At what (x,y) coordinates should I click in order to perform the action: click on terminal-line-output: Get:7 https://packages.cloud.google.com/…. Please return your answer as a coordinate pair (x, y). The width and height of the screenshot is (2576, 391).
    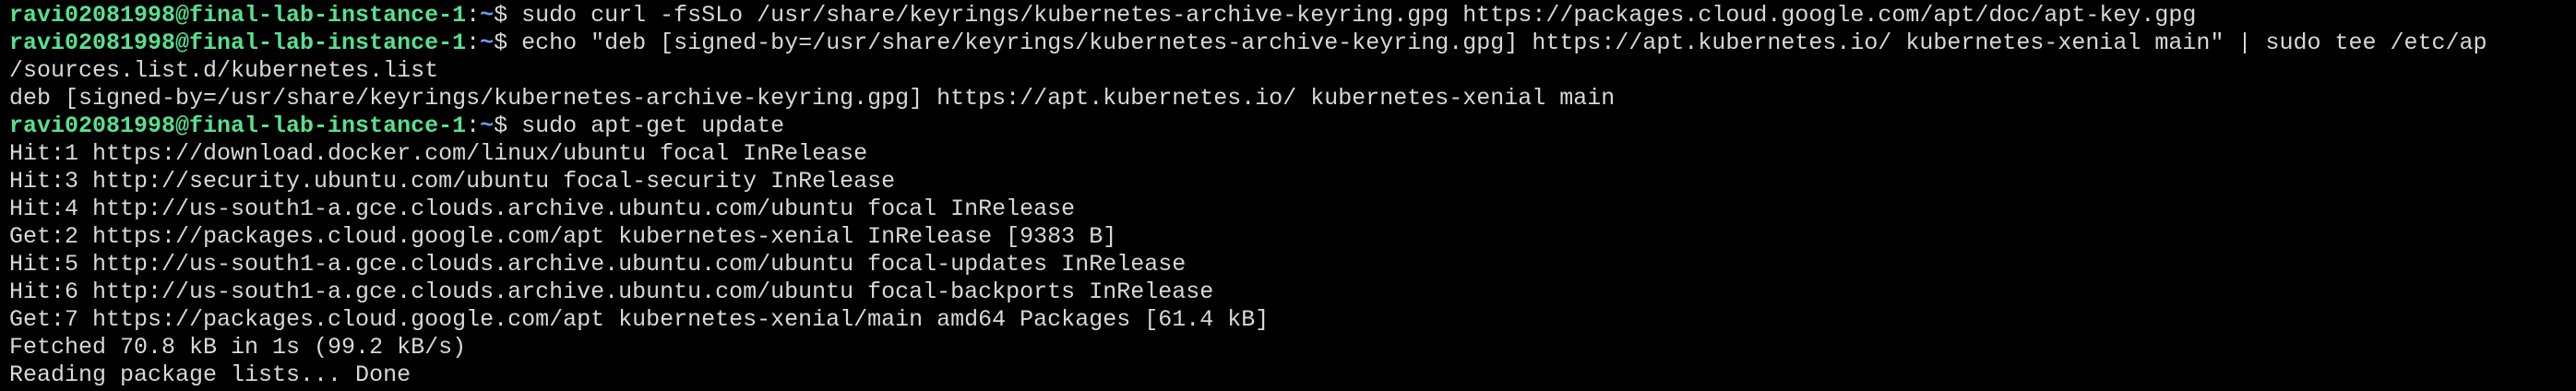
    Looking at the image, I should click on (640, 319).